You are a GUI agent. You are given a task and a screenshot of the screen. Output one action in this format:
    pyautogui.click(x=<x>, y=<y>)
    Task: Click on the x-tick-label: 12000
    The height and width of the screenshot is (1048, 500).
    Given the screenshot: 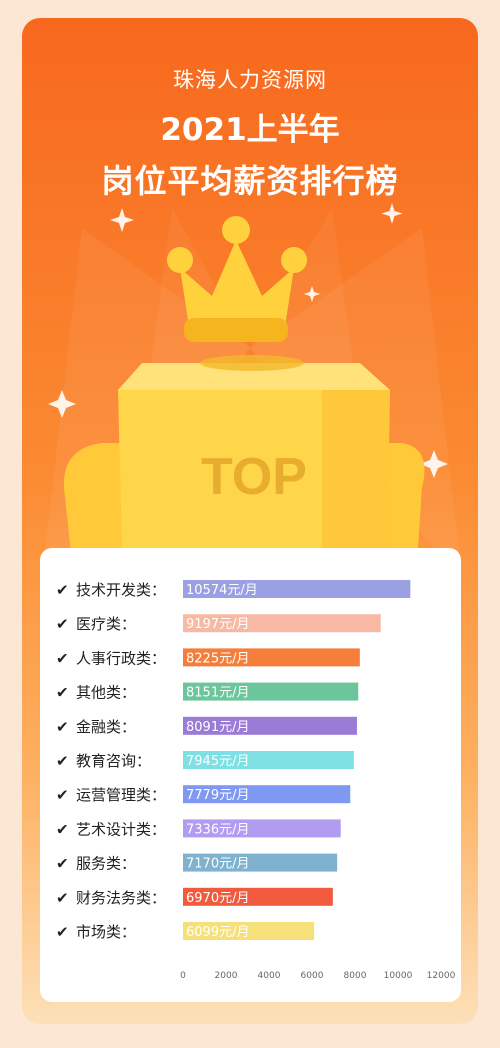 What is the action you would take?
    pyautogui.click(x=441, y=976)
    